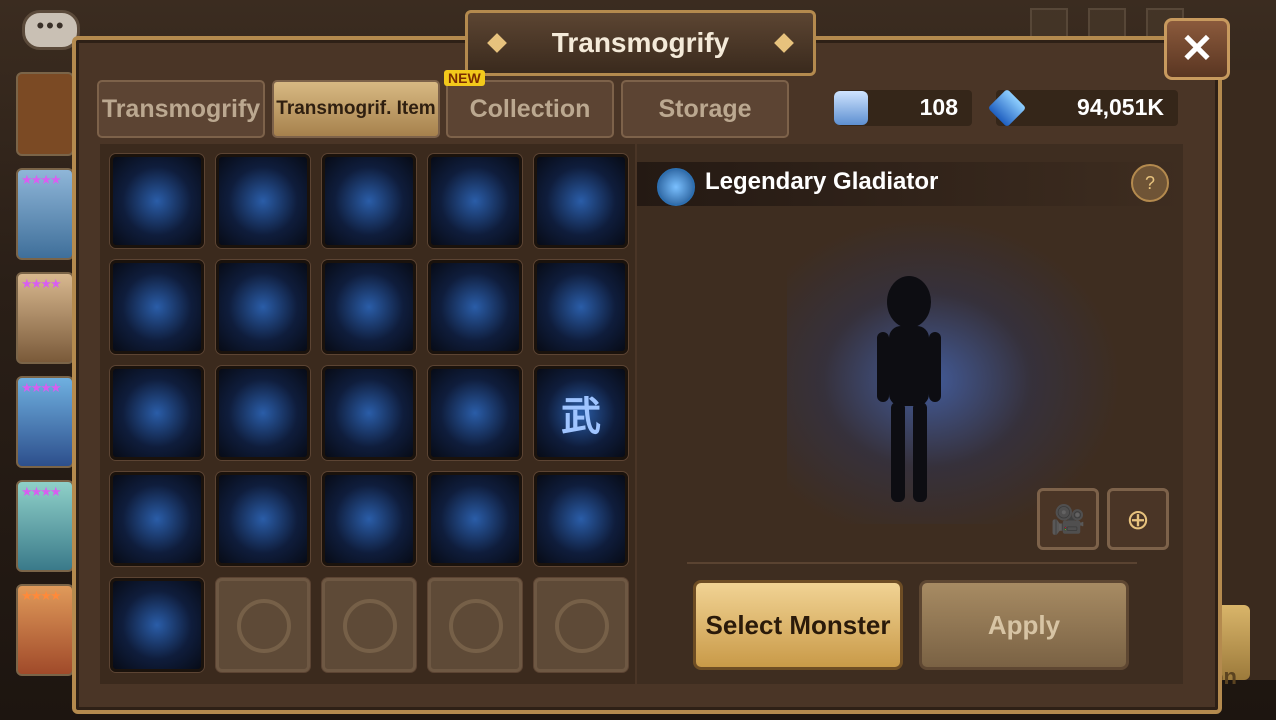 The height and width of the screenshot is (720, 1276). I want to click on chat-icon: •••, so click(51, 25).